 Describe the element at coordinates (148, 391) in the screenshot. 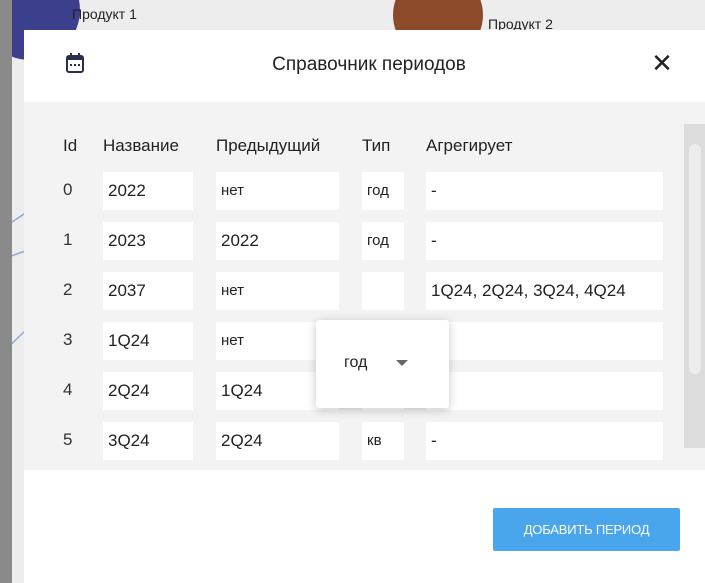

I see `name-field: 2Q24` at that location.